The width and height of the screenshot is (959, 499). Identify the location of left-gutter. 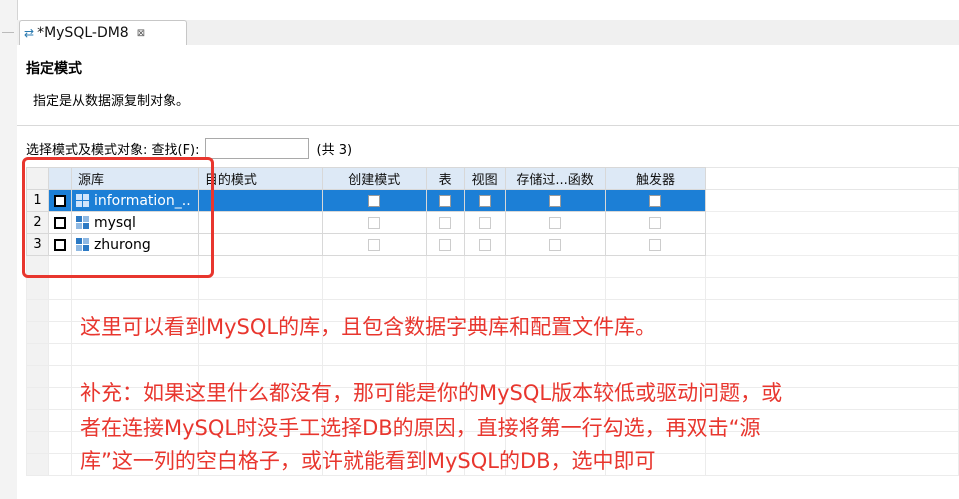
(9, 249).